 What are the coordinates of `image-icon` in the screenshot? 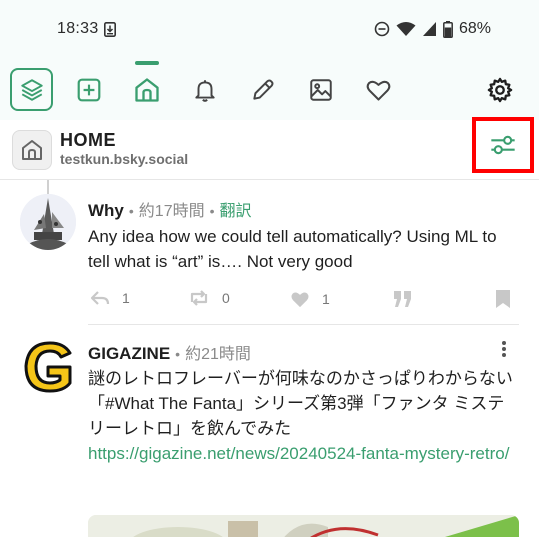 It's located at (321, 90).